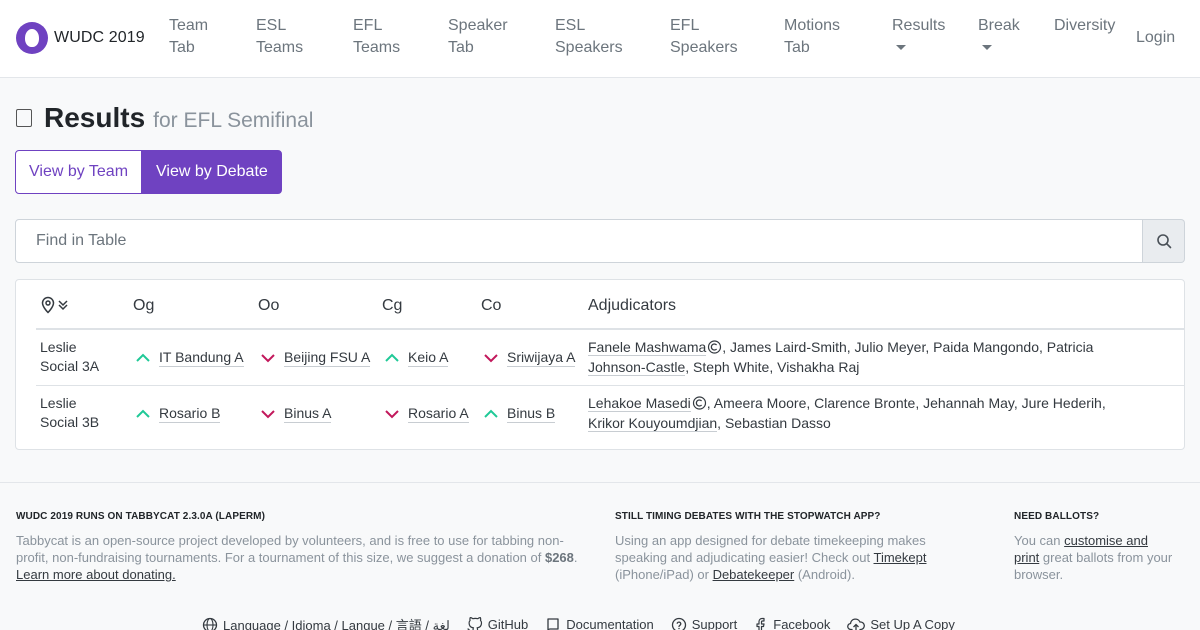 The height and width of the screenshot is (630, 1200). I want to click on footer-link-label: Set Up A Copy, so click(912, 623).